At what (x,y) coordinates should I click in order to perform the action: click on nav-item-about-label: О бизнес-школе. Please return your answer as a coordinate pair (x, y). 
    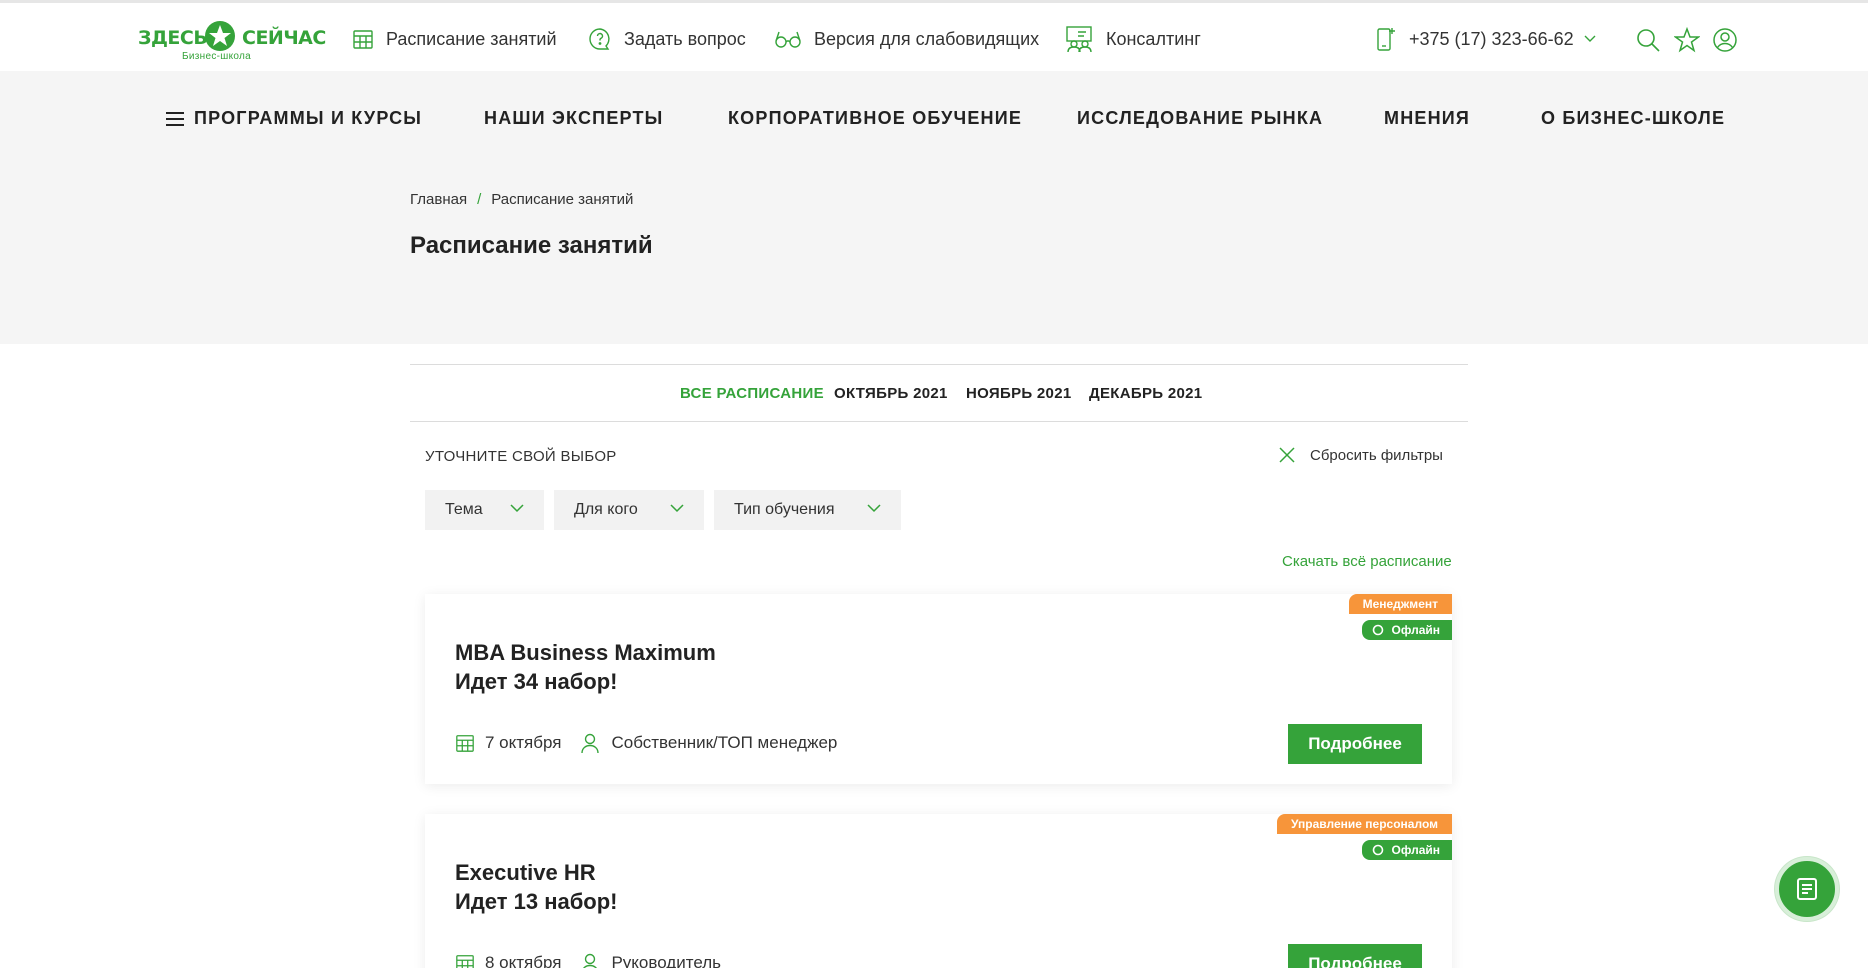
    Looking at the image, I should click on (1633, 118).